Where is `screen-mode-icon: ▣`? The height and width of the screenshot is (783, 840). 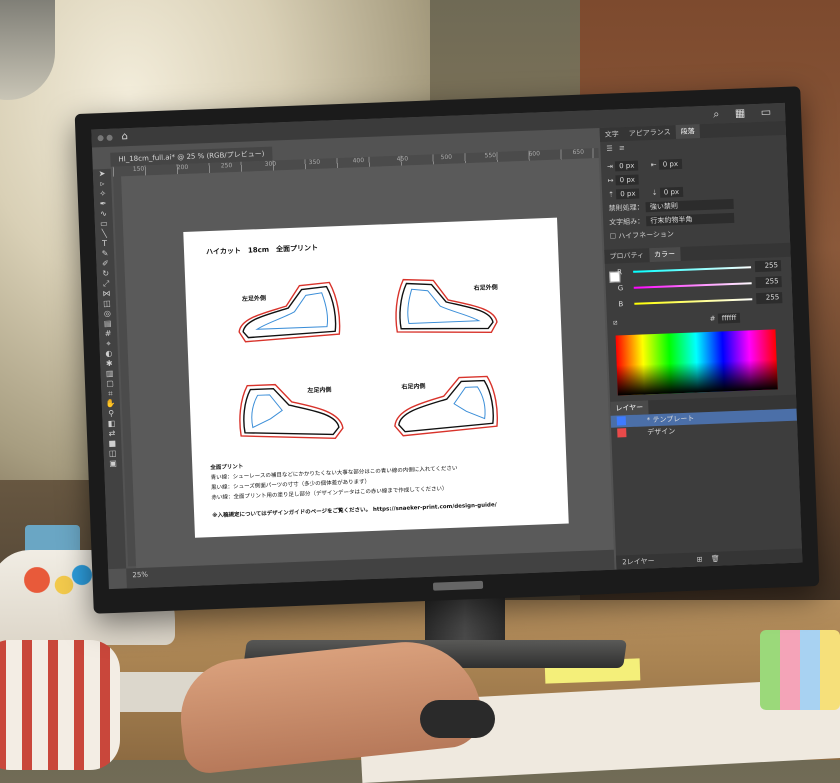 screen-mode-icon: ▣ is located at coordinates (113, 464).